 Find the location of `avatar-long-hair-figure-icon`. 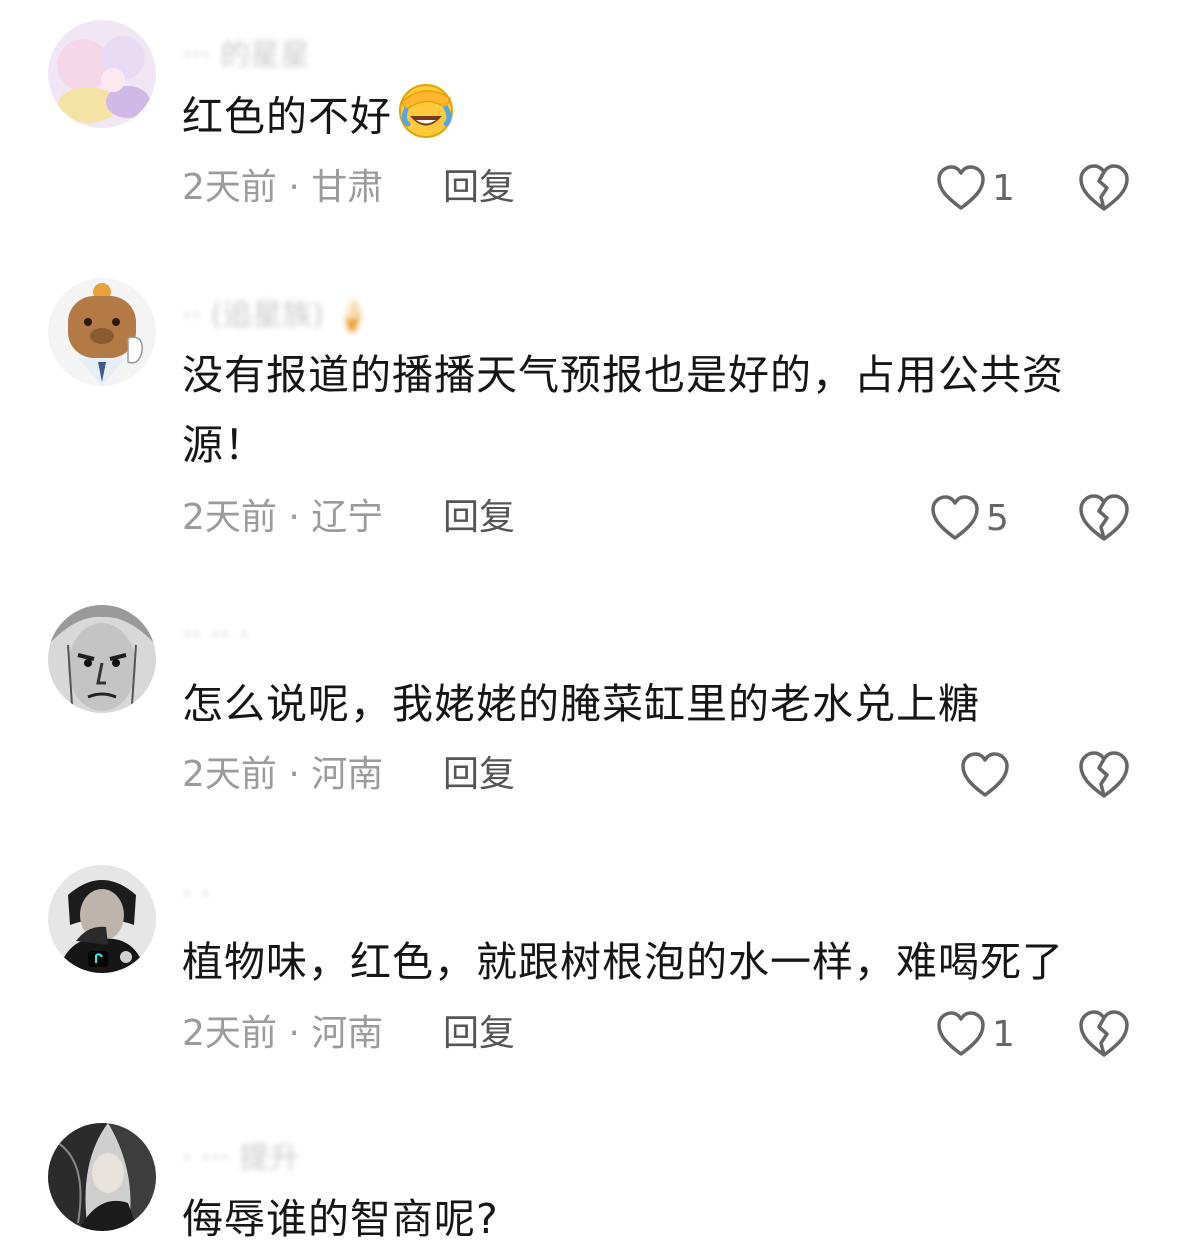

avatar-long-hair-figure-icon is located at coordinates (102, 1177).